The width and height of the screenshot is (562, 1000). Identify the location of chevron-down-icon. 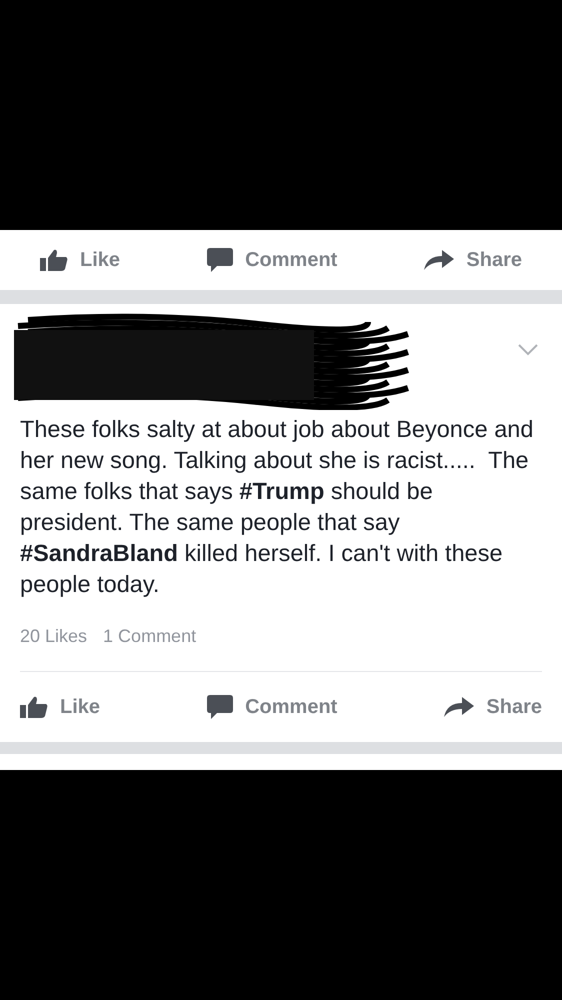
(528, 350).